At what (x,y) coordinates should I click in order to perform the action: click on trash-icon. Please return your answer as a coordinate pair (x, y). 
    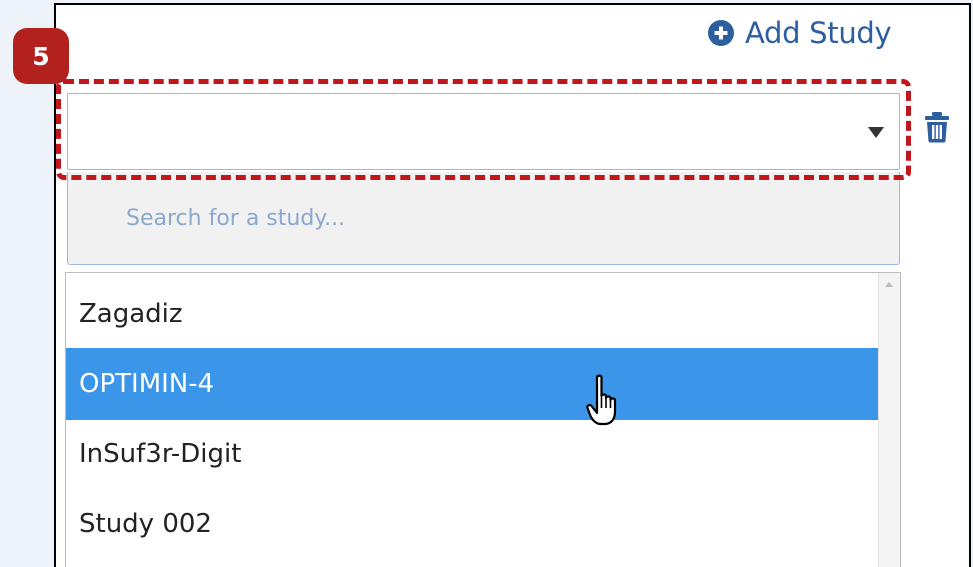
    Looking at the image, I should click on (937, 127).